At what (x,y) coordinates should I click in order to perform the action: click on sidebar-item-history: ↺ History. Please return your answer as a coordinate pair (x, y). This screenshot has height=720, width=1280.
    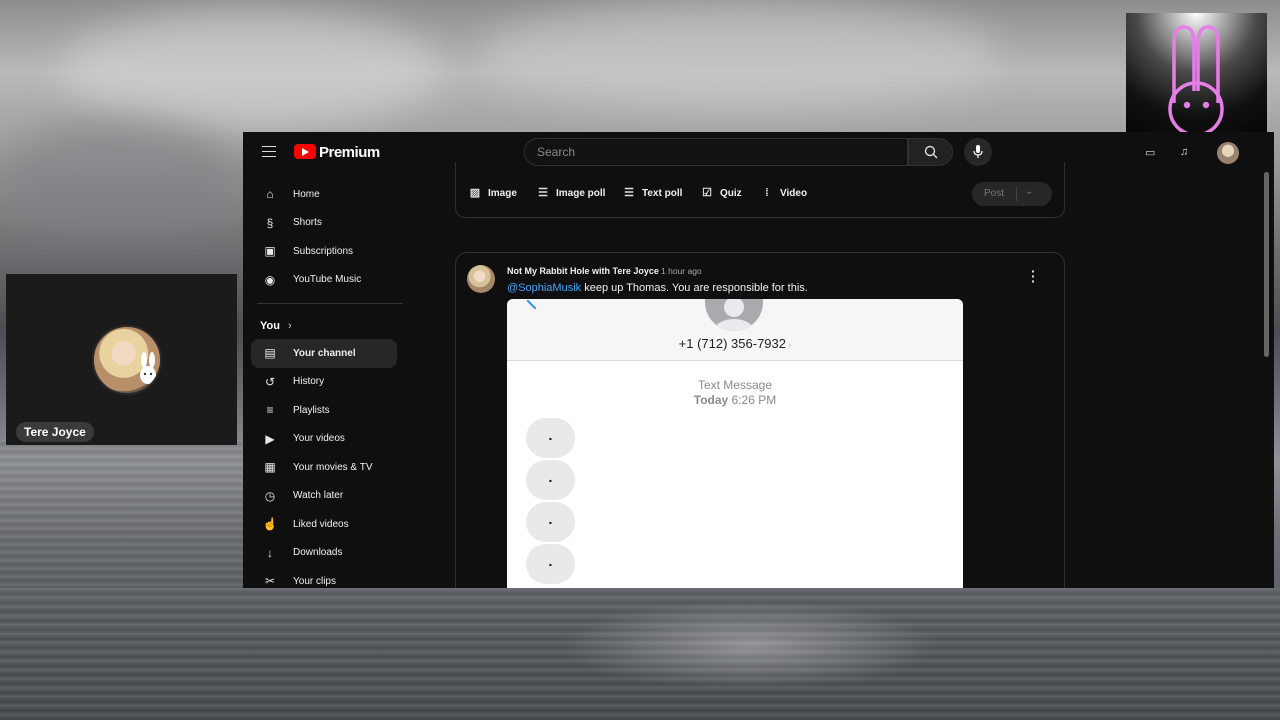
    Looking at the image, I should click on (324, 382).